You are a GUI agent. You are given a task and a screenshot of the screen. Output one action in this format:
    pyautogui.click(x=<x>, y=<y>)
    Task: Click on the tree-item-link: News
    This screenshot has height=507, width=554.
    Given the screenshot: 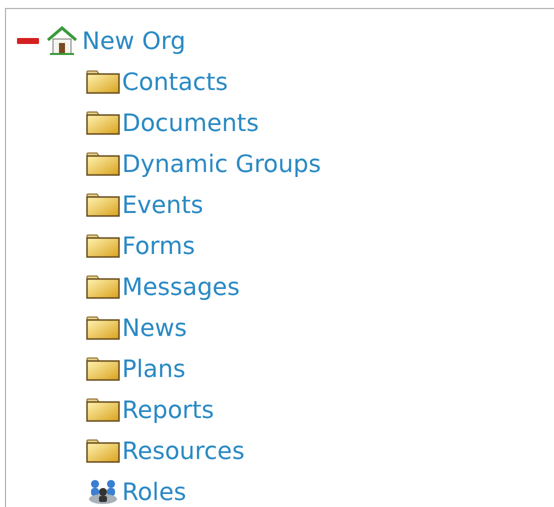 What is the action you would take?
    pyautogui.click(x=154, y=328)
    